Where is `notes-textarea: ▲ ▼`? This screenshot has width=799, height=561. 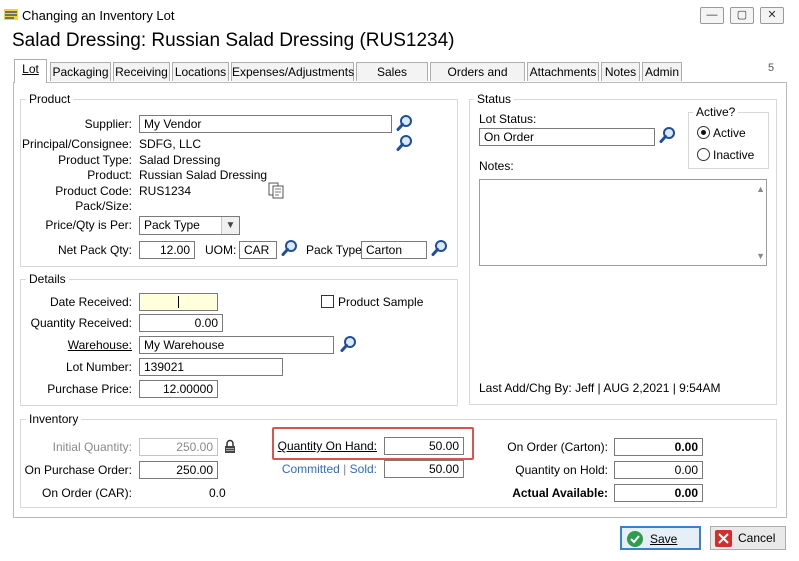 notes-textarea: ▲ ▼ is located at coordinates (623, 222).